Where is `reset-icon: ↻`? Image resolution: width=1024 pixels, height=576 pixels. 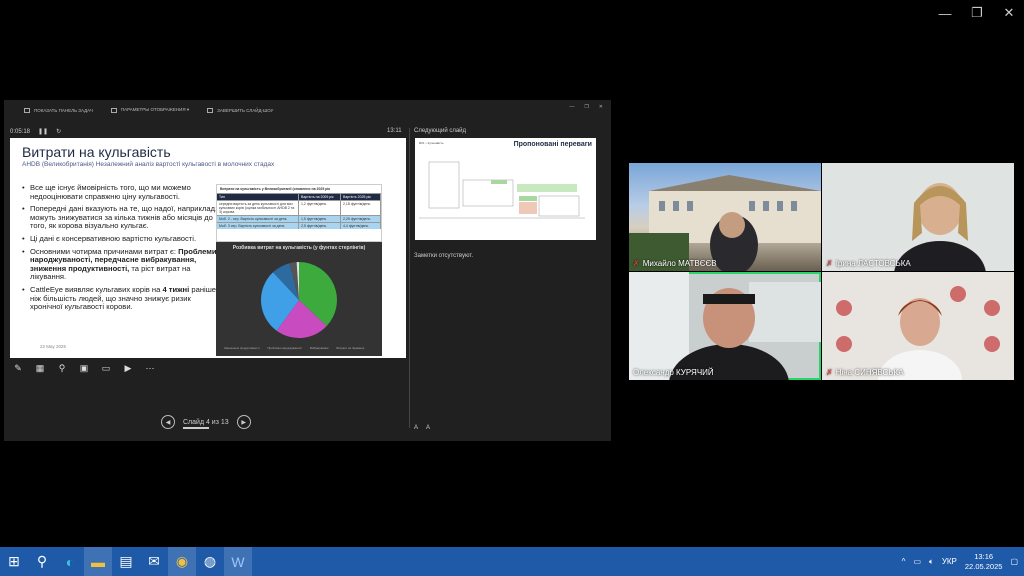 reset-icon: ↻ is located at coordinates (58, 131).